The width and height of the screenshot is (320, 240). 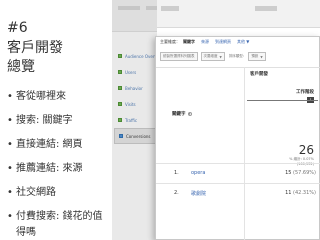 I want to click on dimension-source: 來源, so click(x=205, y=42).